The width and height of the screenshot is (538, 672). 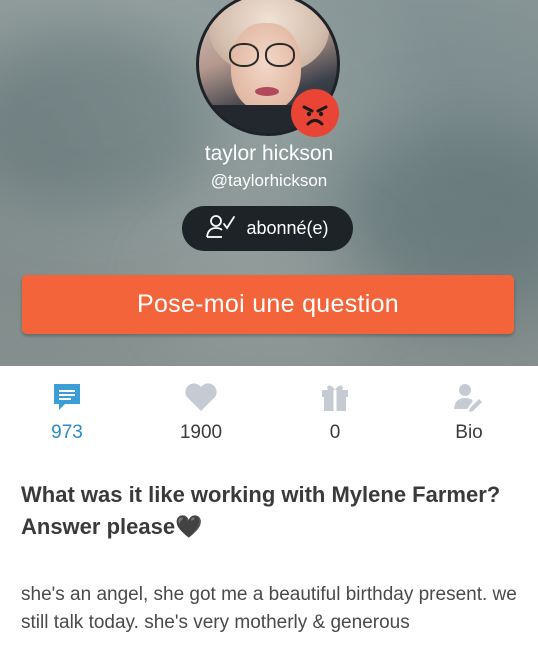 I want to click on follow-button: abonné(e), so click(x=267, y=228).